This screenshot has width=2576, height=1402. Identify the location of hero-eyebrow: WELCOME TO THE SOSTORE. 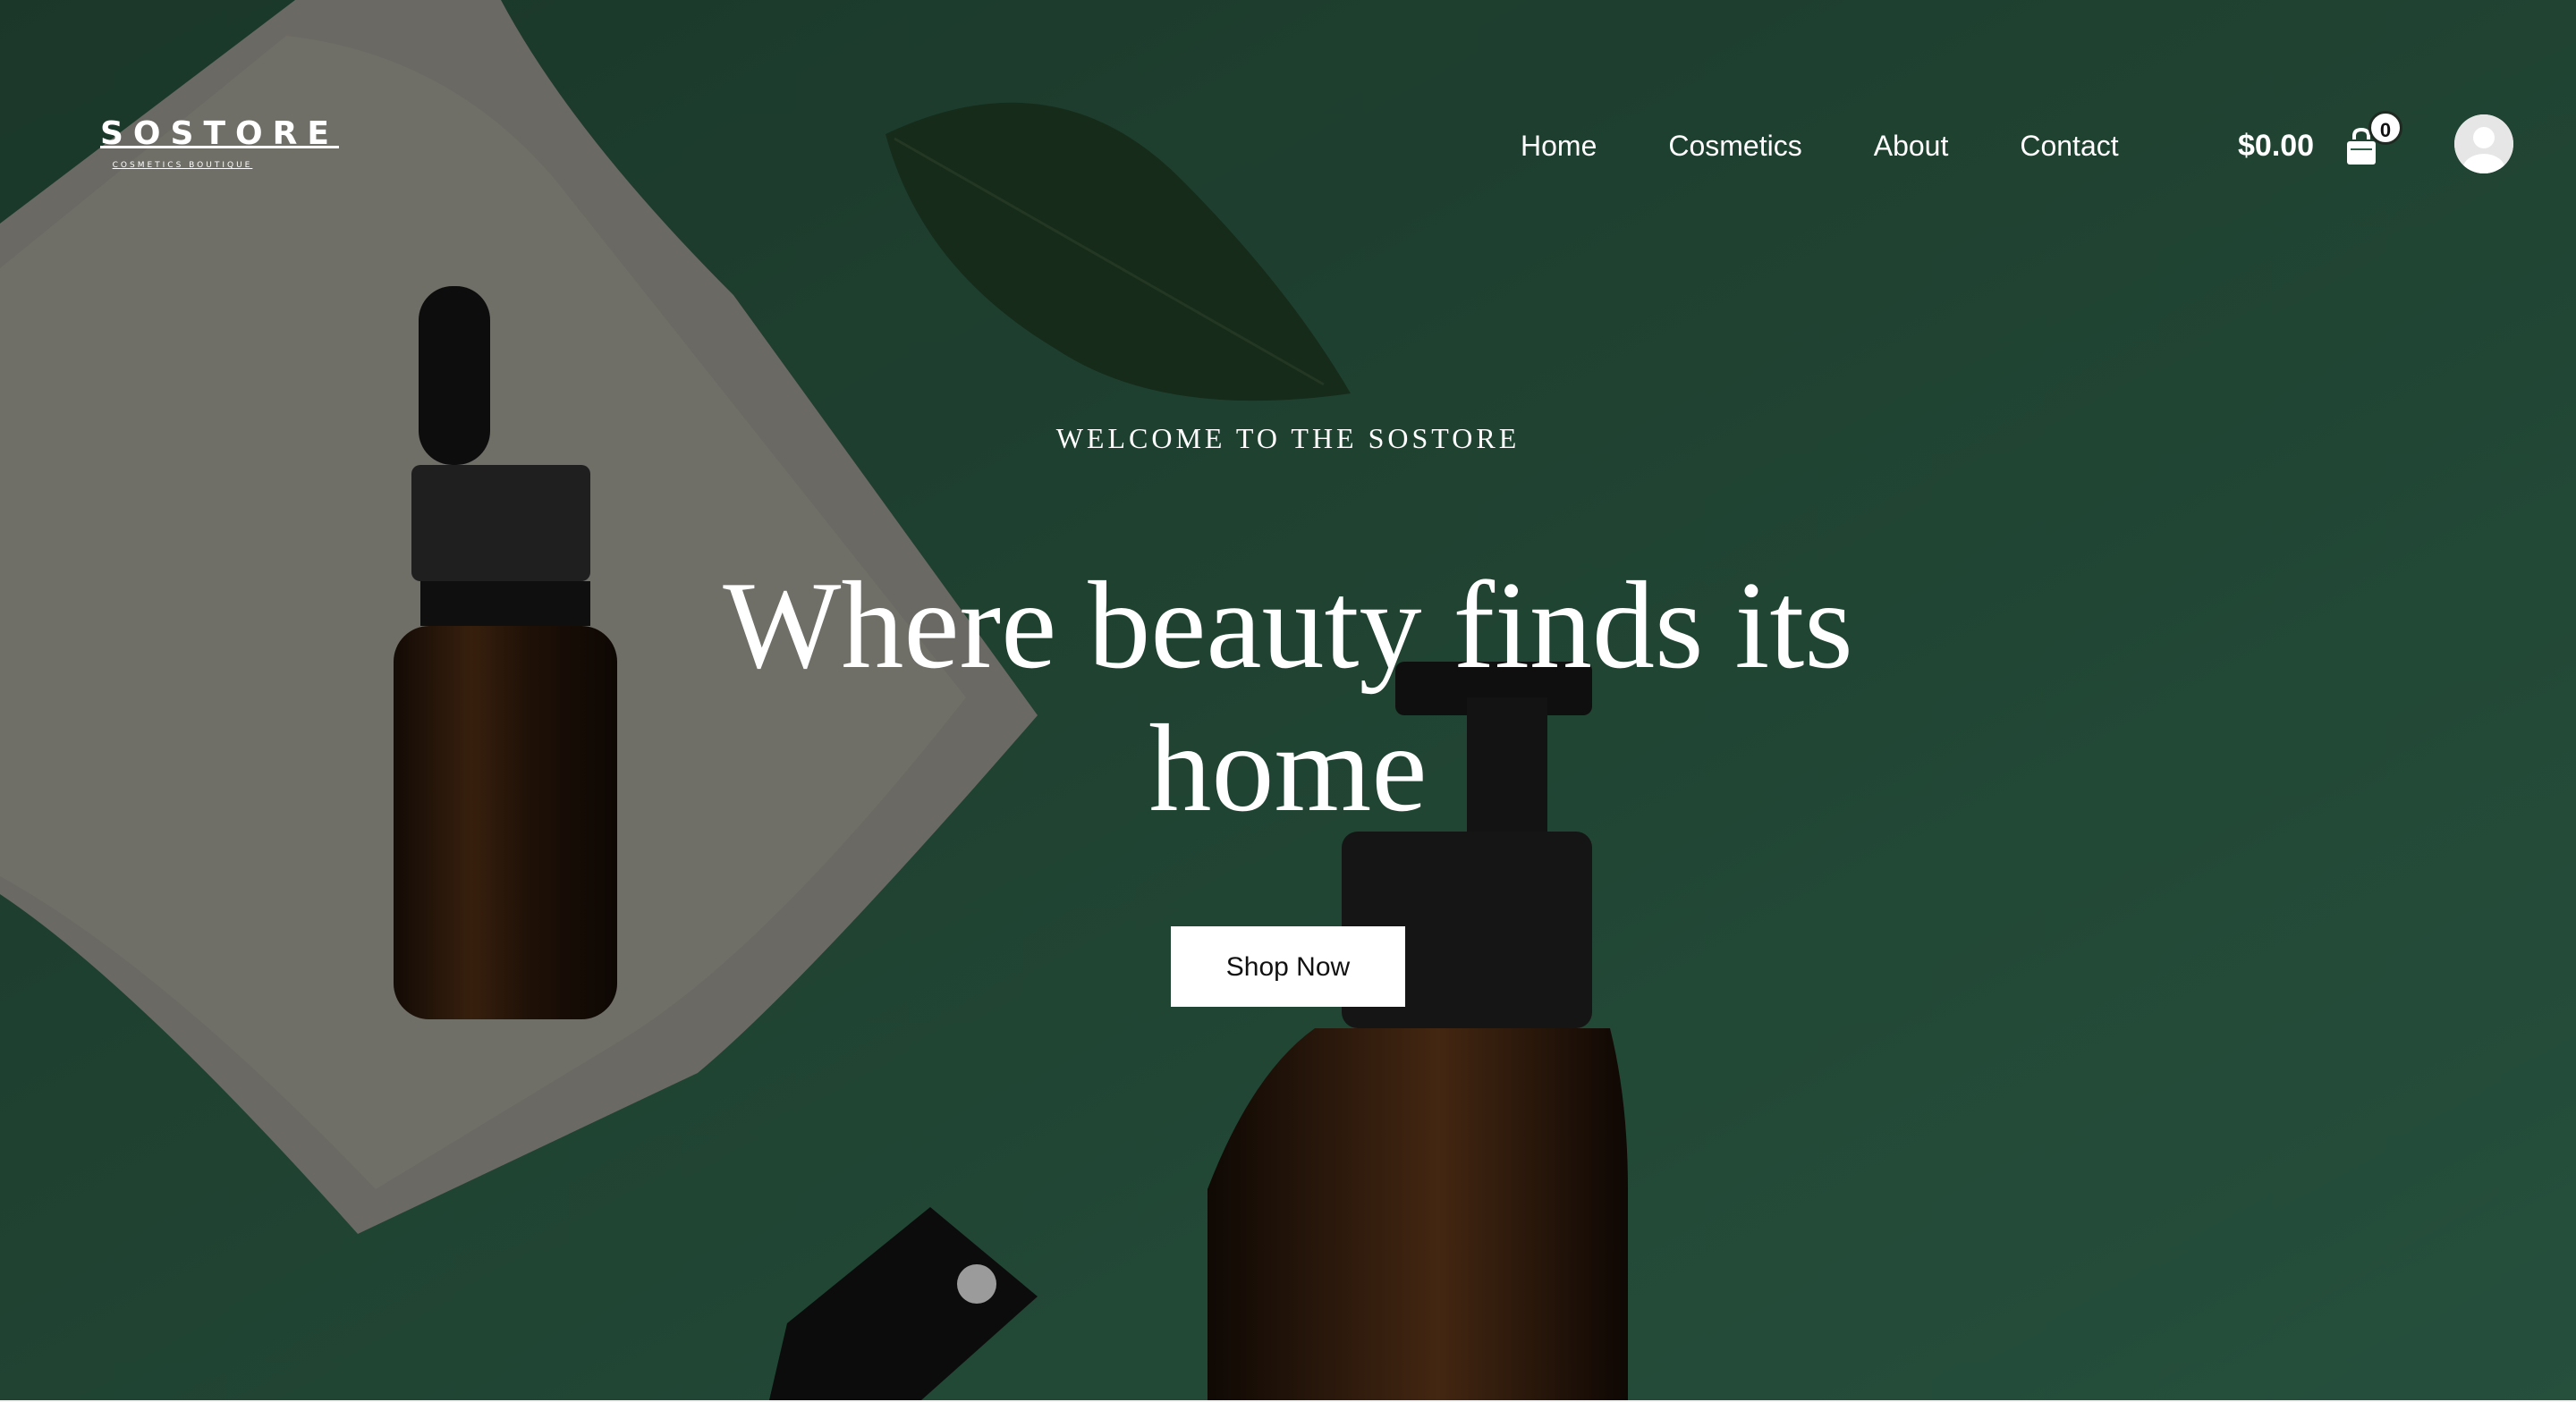
(1288, 438).